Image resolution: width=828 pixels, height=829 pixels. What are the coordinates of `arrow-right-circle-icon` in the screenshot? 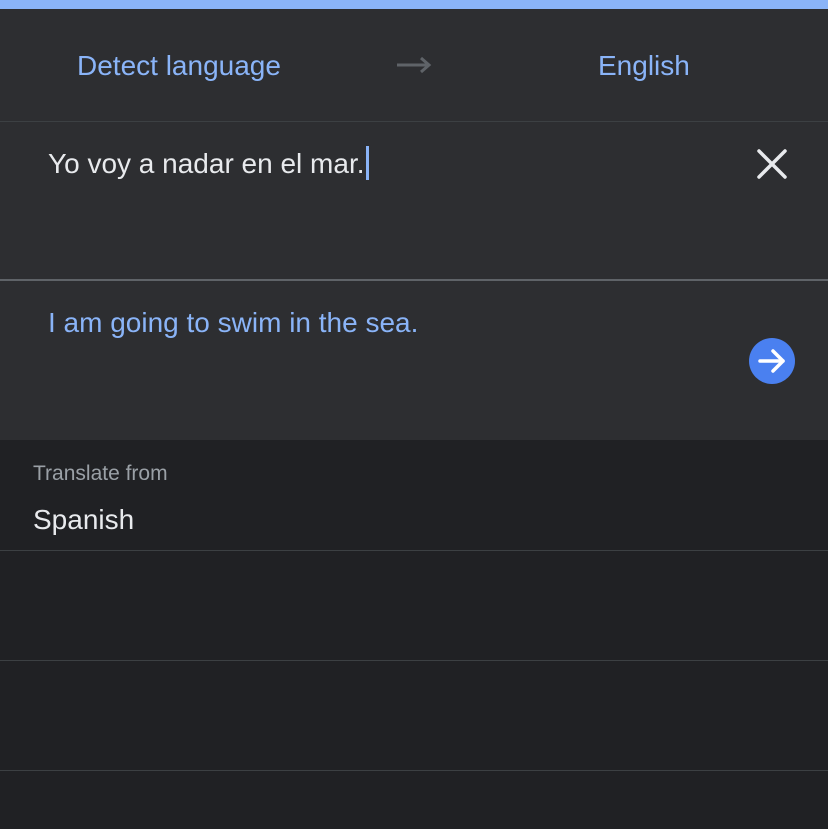 It's located at (771, 361).